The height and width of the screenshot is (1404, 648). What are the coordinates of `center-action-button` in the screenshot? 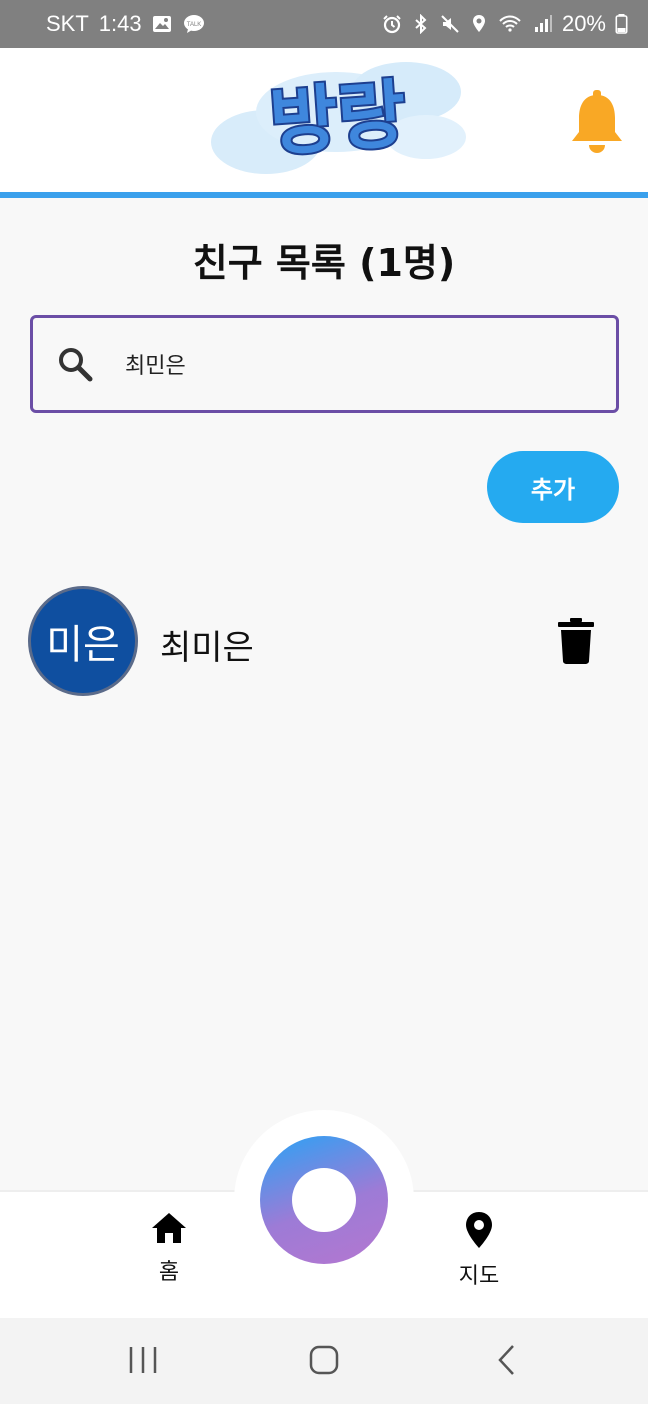 It's located at (324, 1200).